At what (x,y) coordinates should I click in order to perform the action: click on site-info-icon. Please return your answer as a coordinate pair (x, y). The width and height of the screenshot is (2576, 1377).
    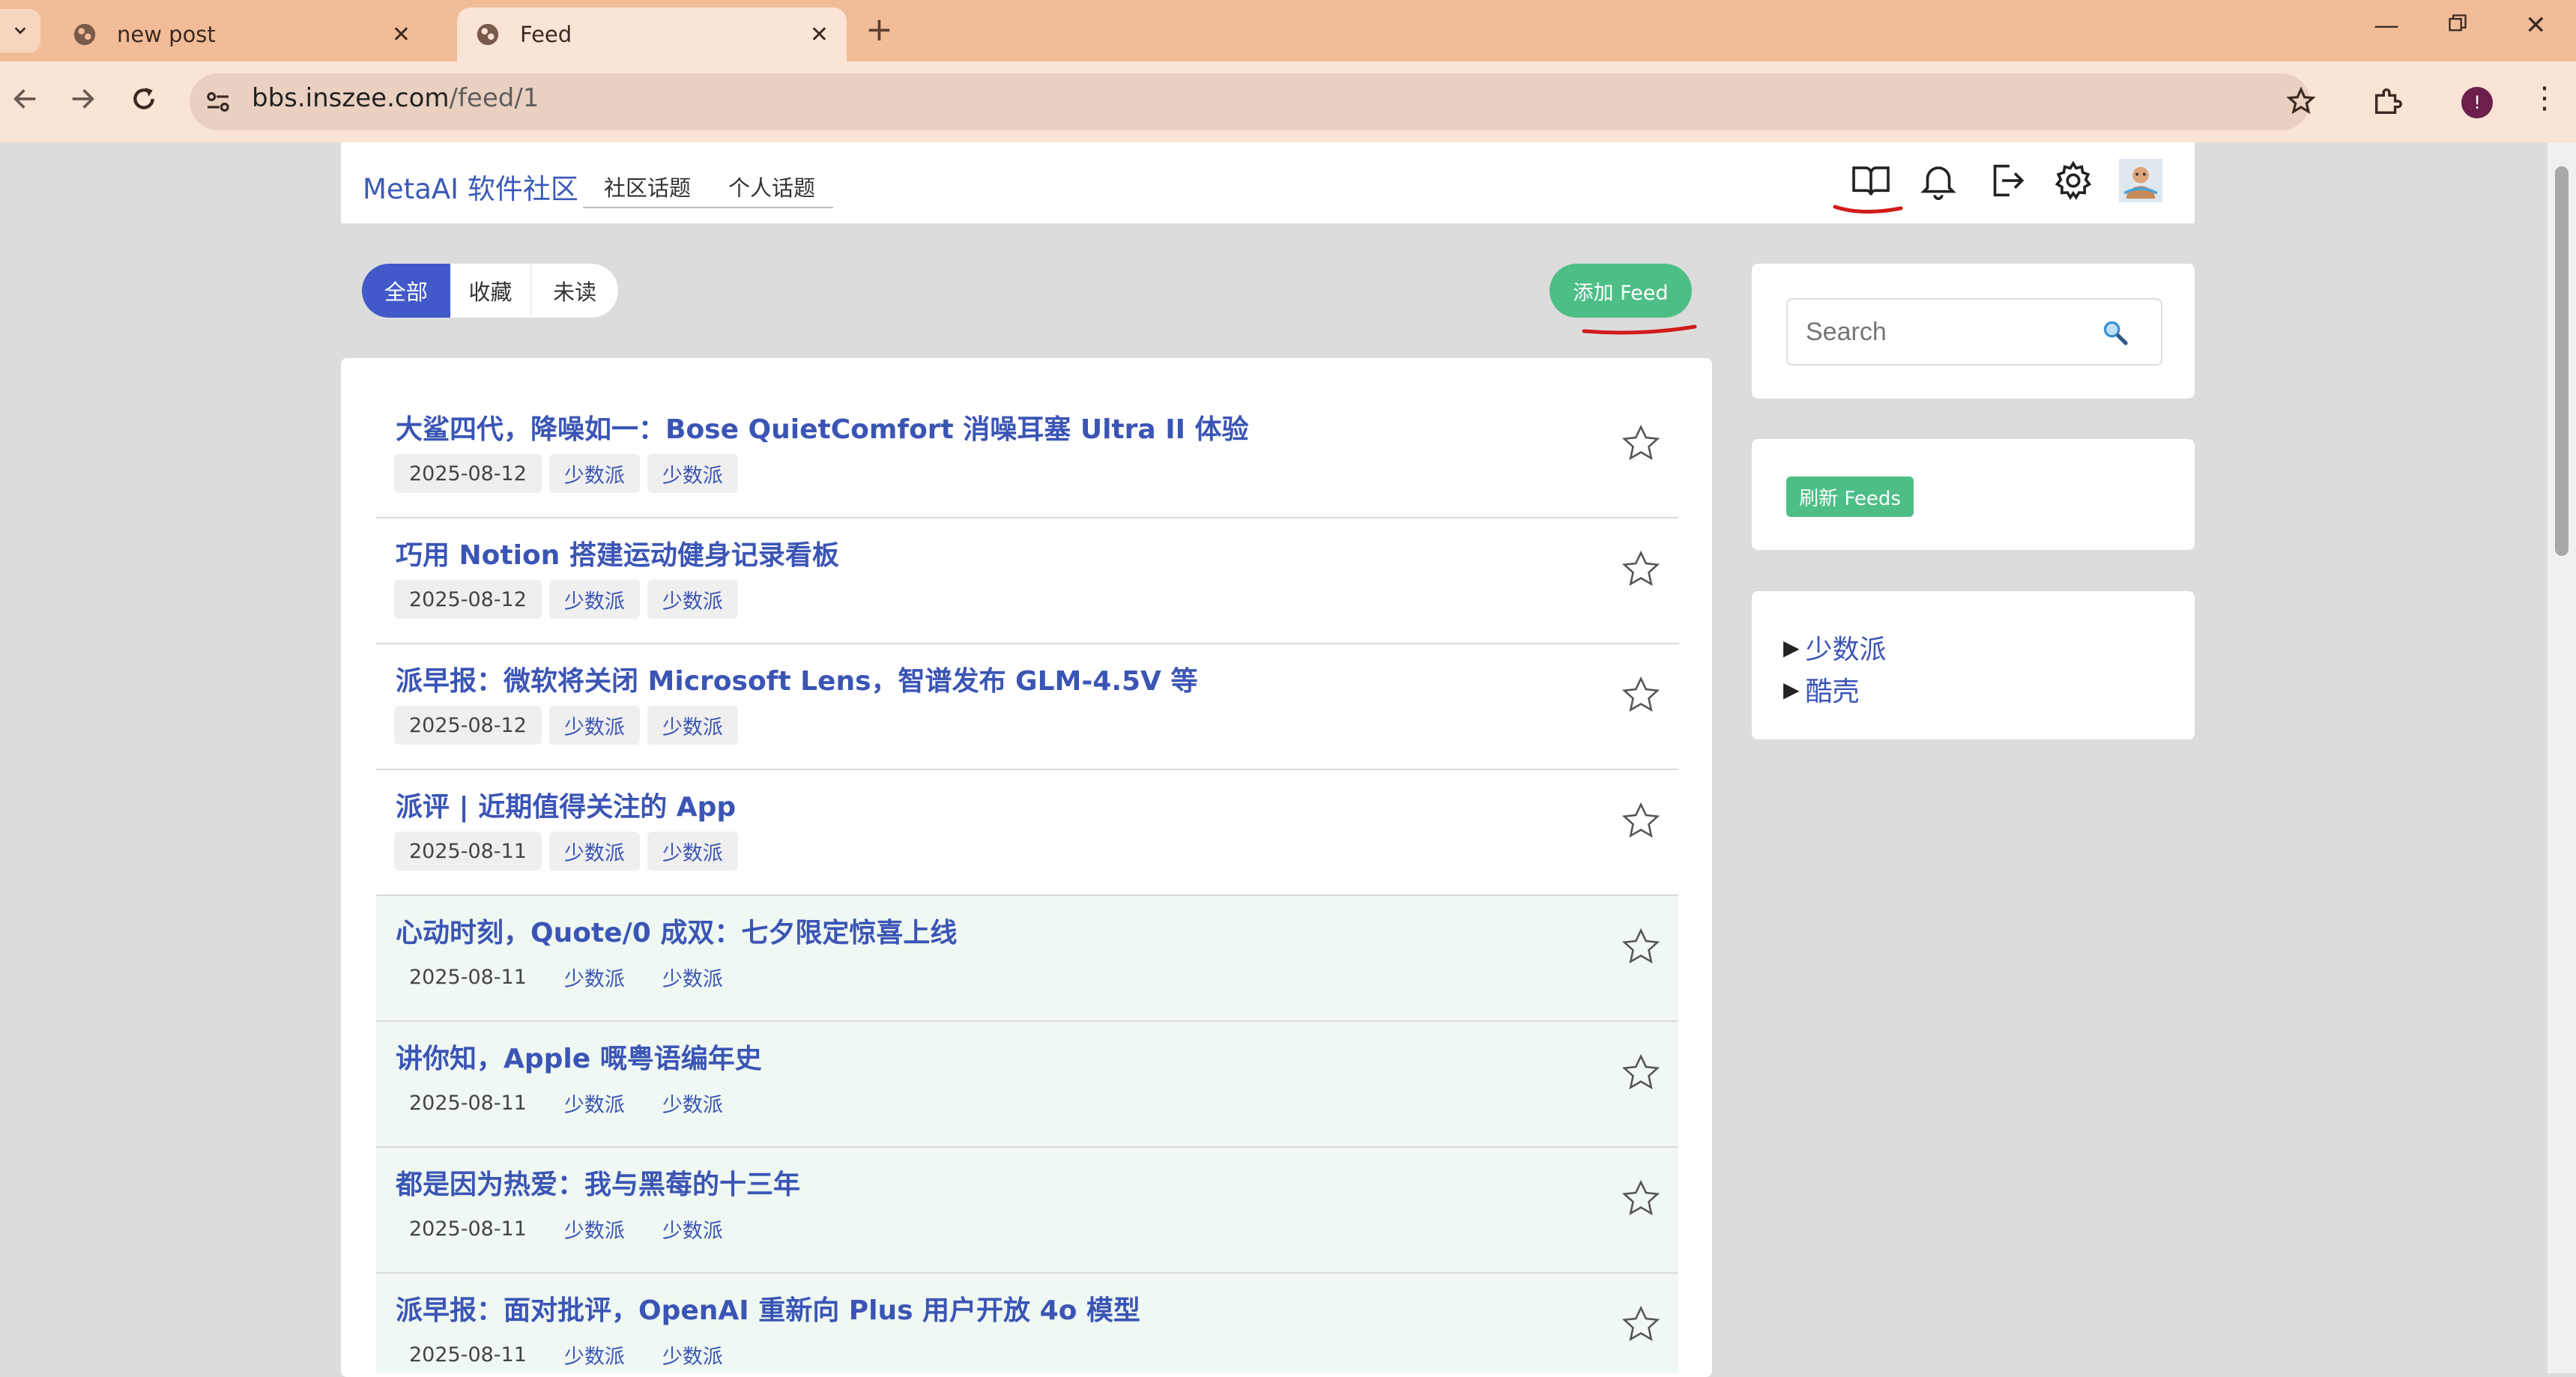
    Looking at the image, I should click on (218, 102).